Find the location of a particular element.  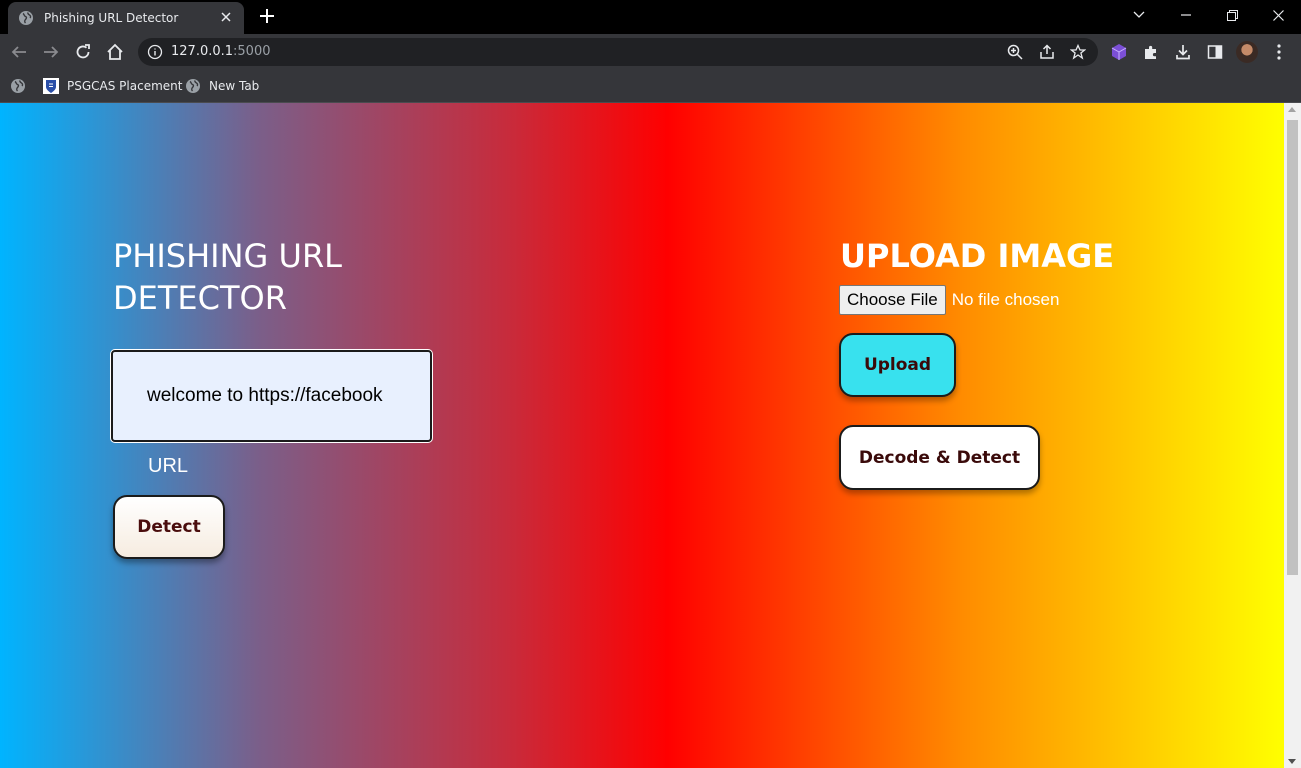

browser-tab: Phishing URL Detector is located at coordinates (126, 18).